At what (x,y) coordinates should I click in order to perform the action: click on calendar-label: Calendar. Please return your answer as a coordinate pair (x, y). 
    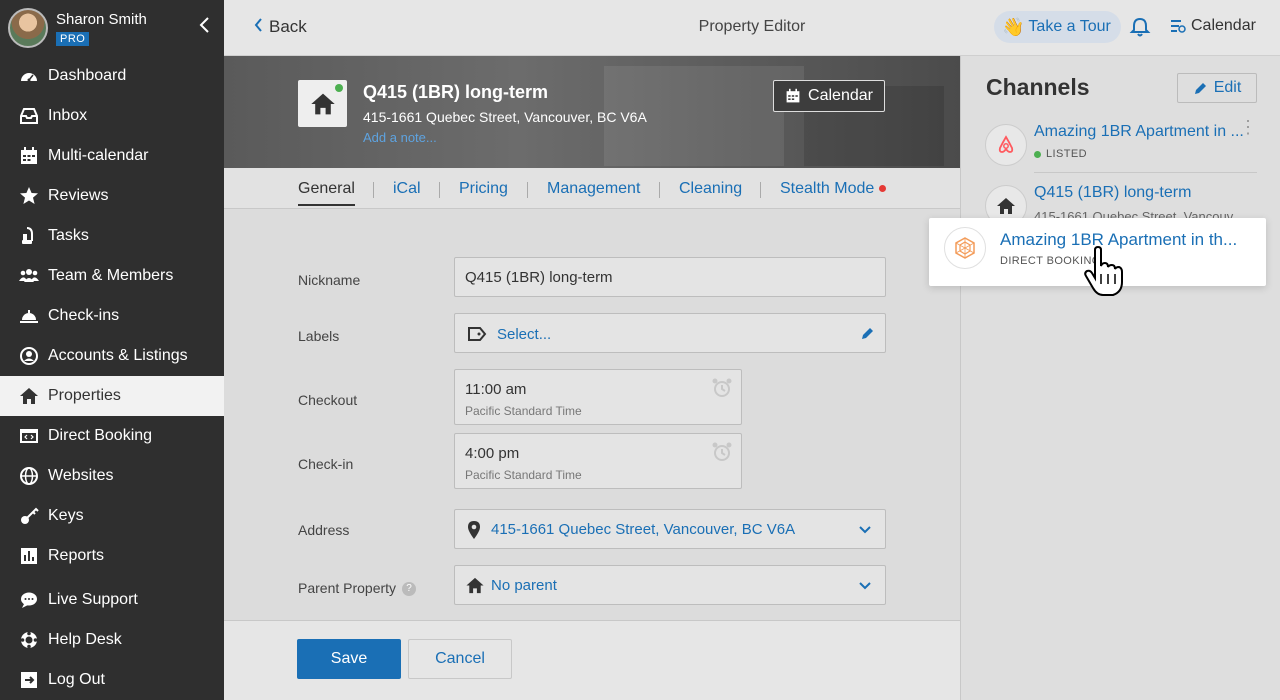
    Looking at the image, I should click on (1223, 25).